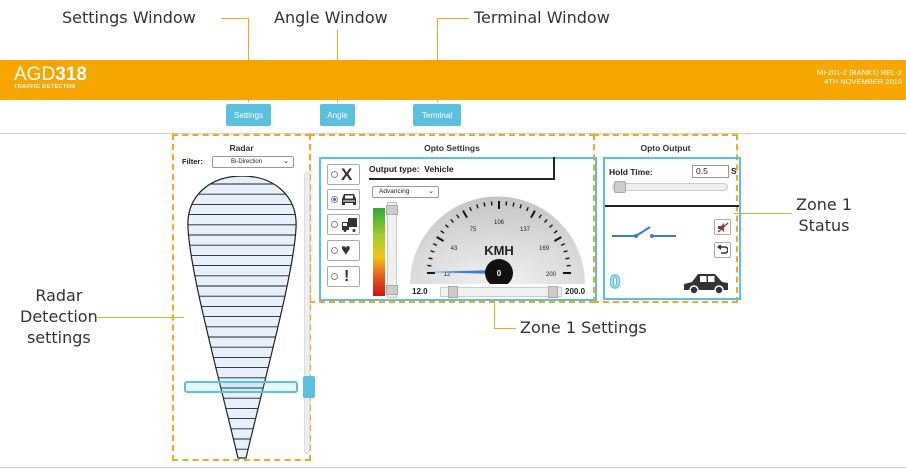  Describe the element at coordinates (499, 250) in the screenshot. I see `gauge-unit: KMH` at that location.